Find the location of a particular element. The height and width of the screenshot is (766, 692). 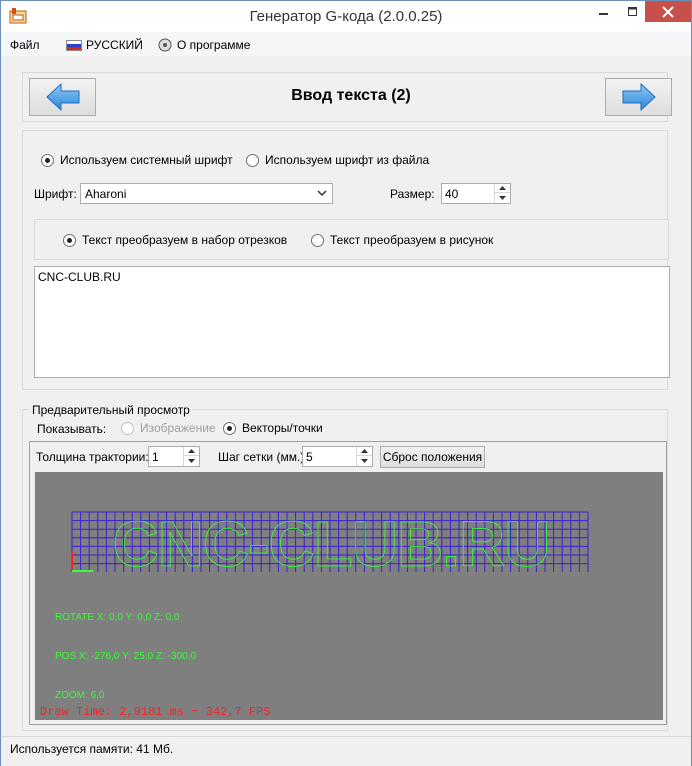

radio-system-font-dot is located at coordinates (47, 160).